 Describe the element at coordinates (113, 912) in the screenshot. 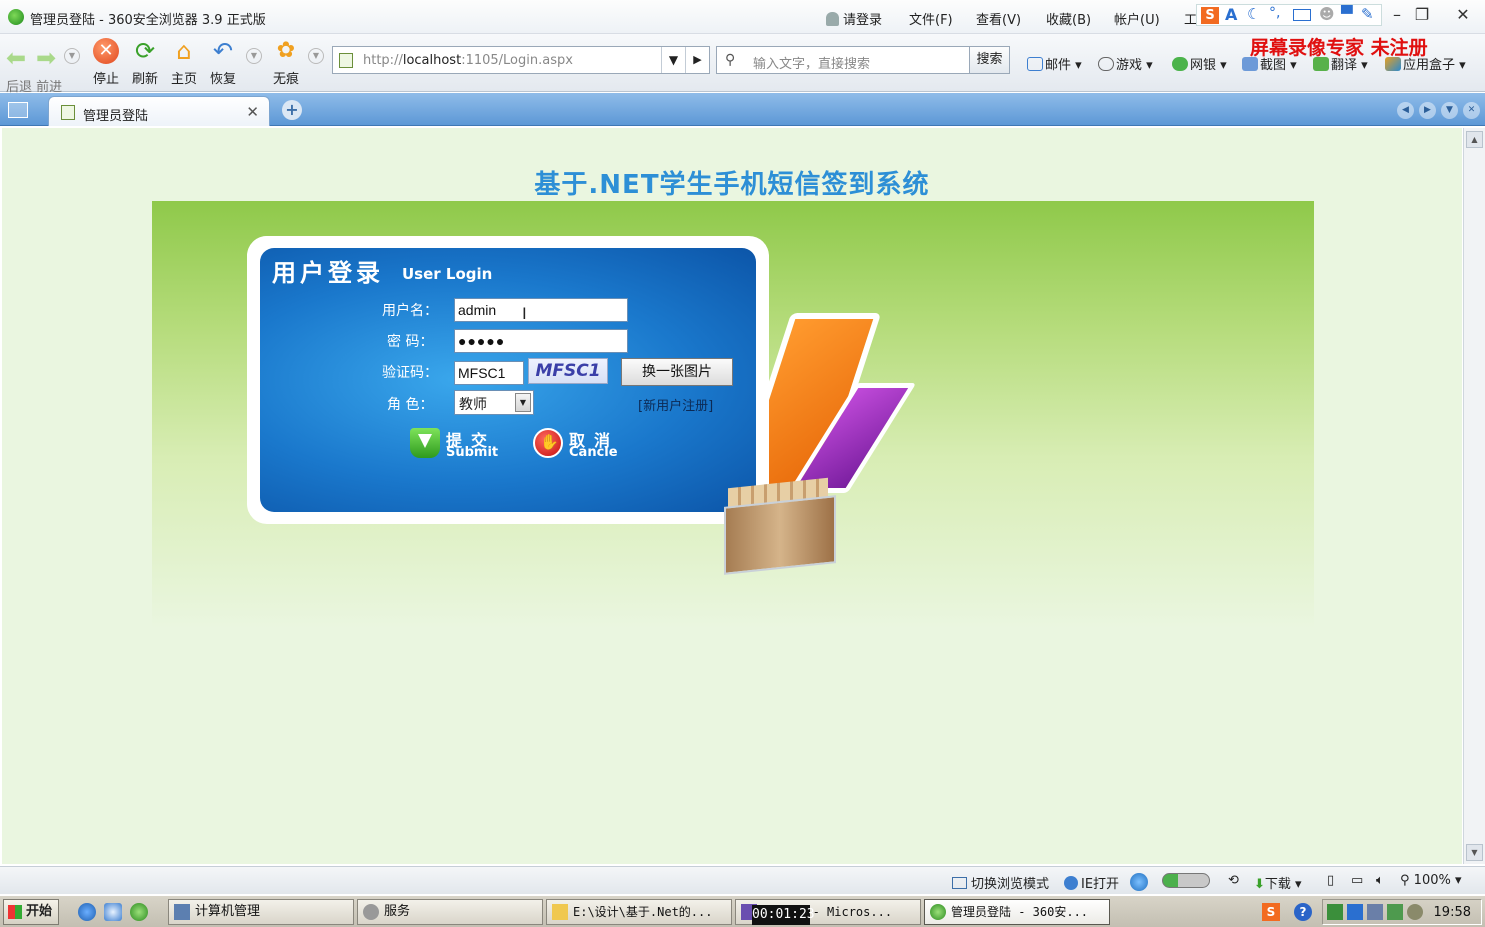

I see `desktop-quicklaunch-icon` at that location.